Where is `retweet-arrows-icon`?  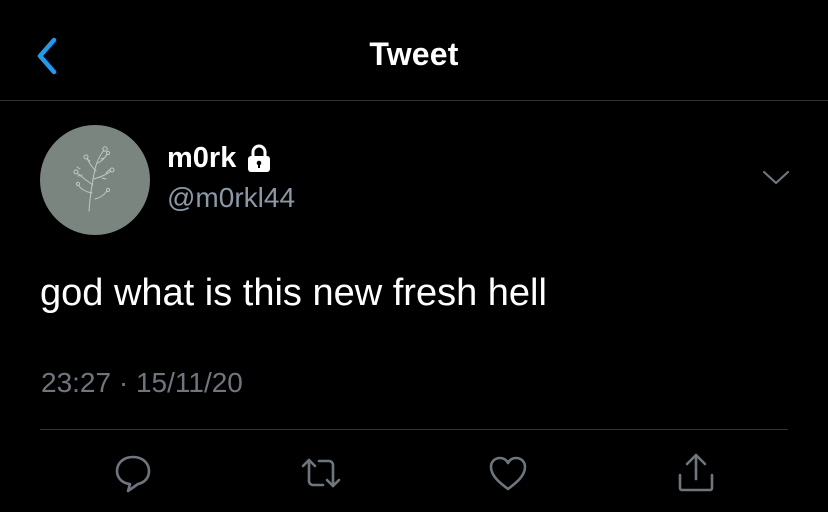
retweet-arrows-icon is located at coordinates (321, 473).